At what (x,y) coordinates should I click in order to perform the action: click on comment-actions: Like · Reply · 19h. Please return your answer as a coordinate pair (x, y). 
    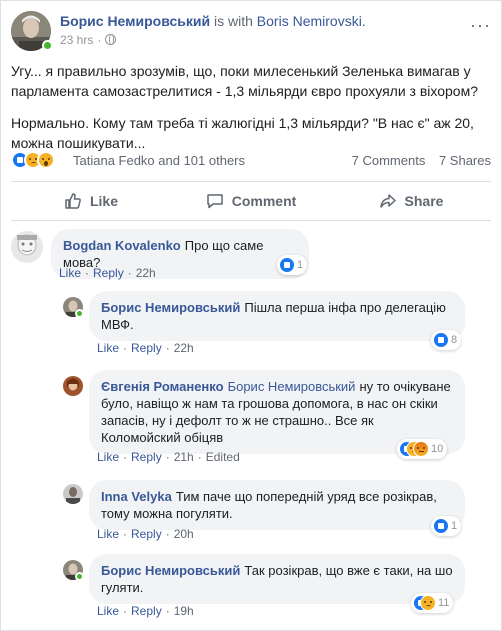
    Looking at the image, I should click on (145, 611).